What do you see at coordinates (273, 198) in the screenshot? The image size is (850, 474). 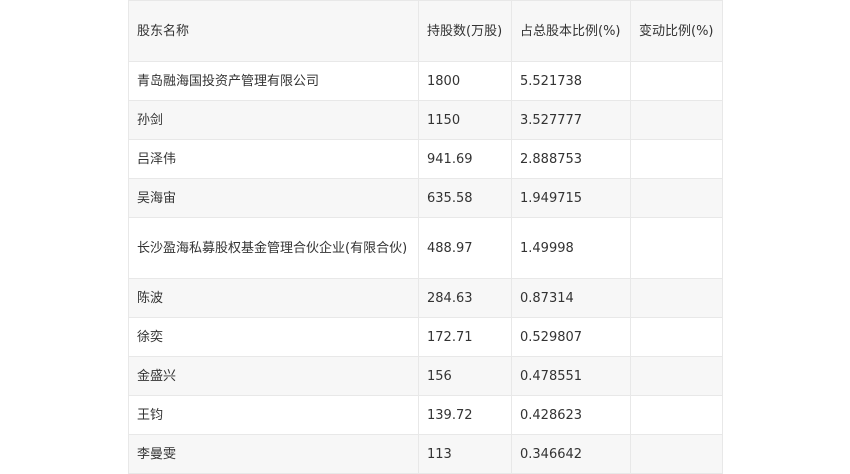 I see `cell-name: 吴海宙` at bounding box center [273, 198].